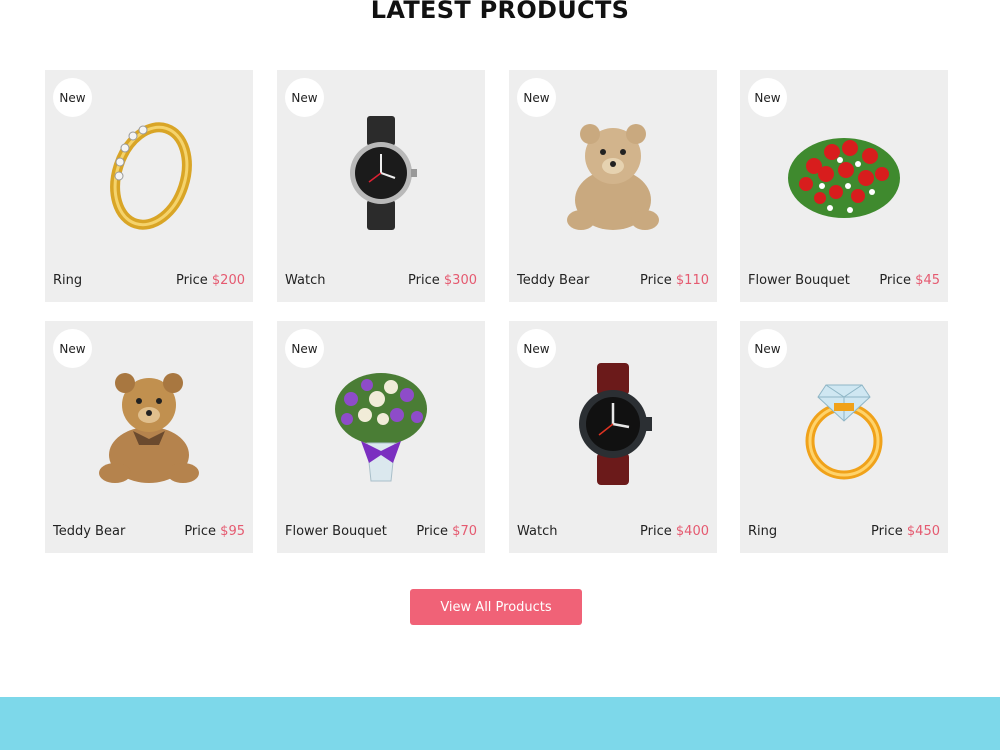 This screenshot has height=750, width=1000. Describe the element at coordinates (381, 424) in the screenshot. I see `flower-vase-icon` at that location.